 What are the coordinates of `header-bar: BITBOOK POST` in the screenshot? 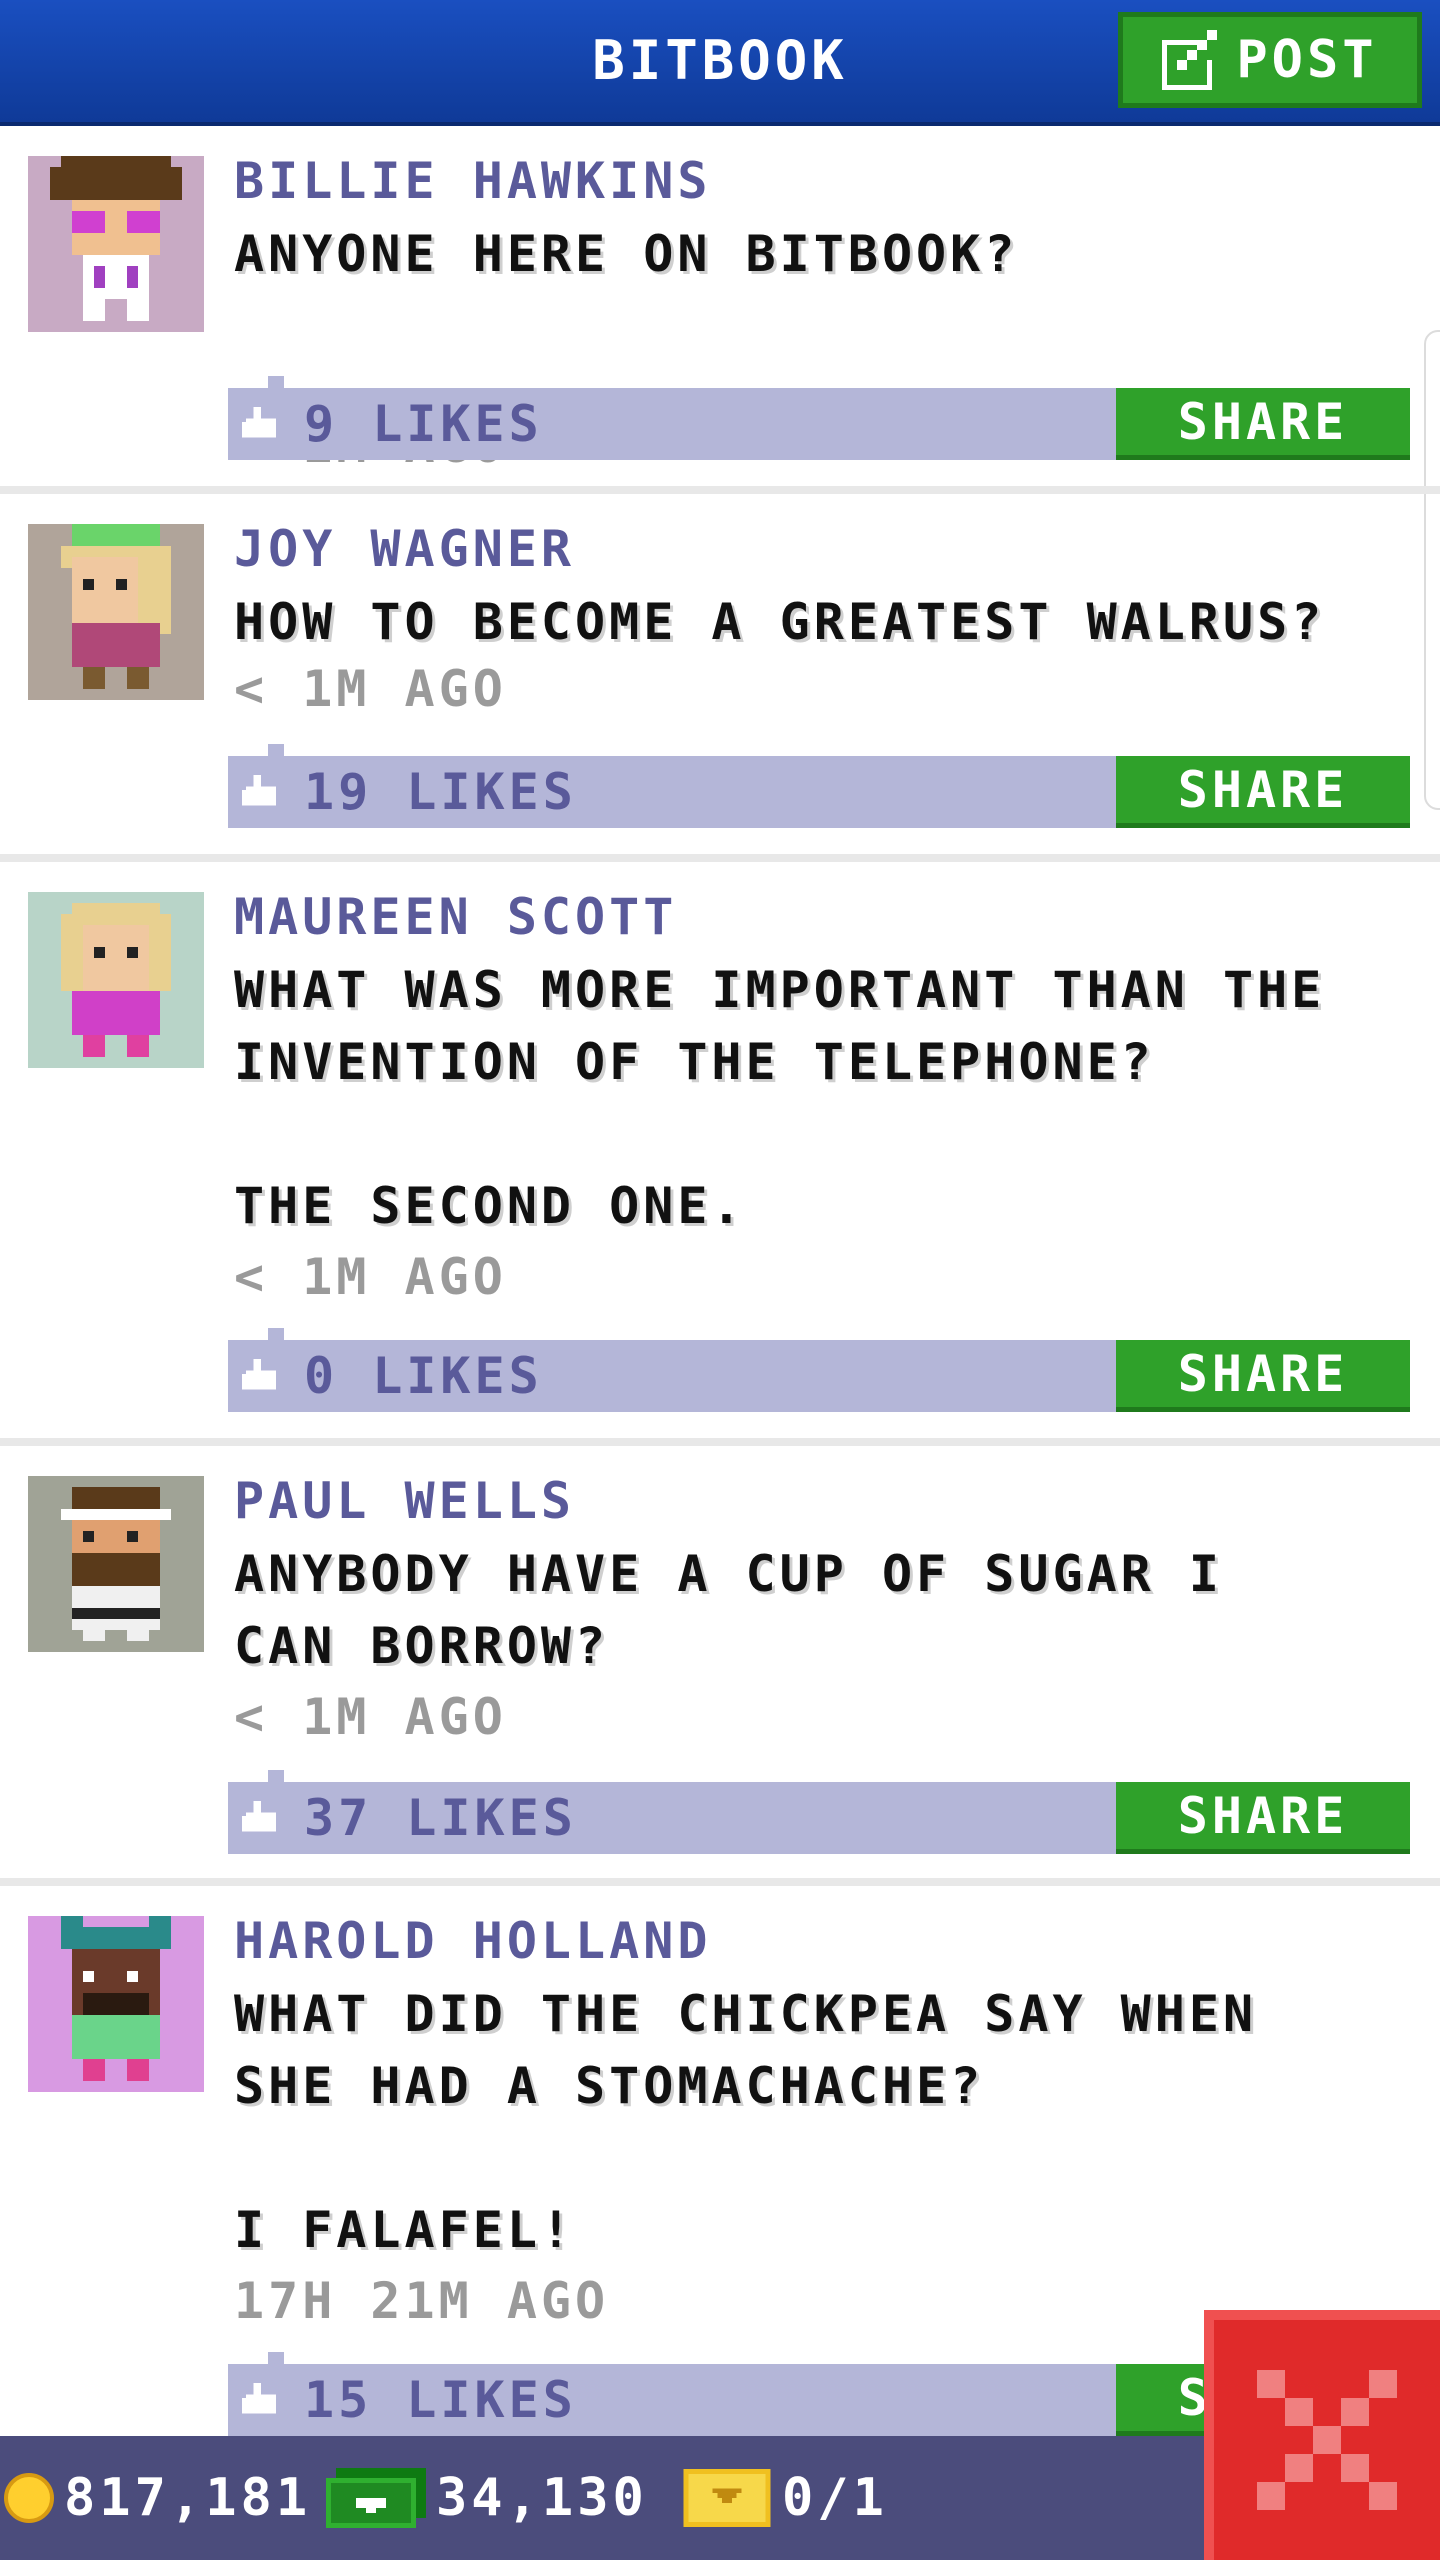 It's located at (720, 63).